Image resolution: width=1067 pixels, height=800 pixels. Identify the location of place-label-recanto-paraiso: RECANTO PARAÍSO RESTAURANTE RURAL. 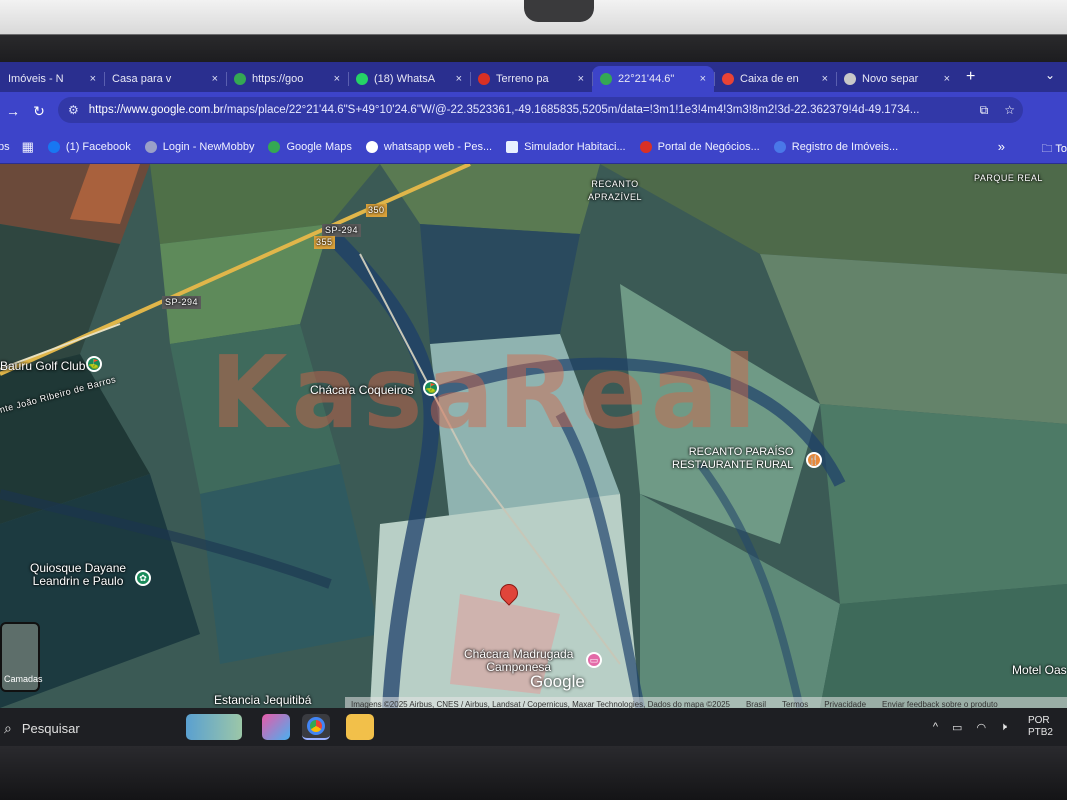
(732, 459).